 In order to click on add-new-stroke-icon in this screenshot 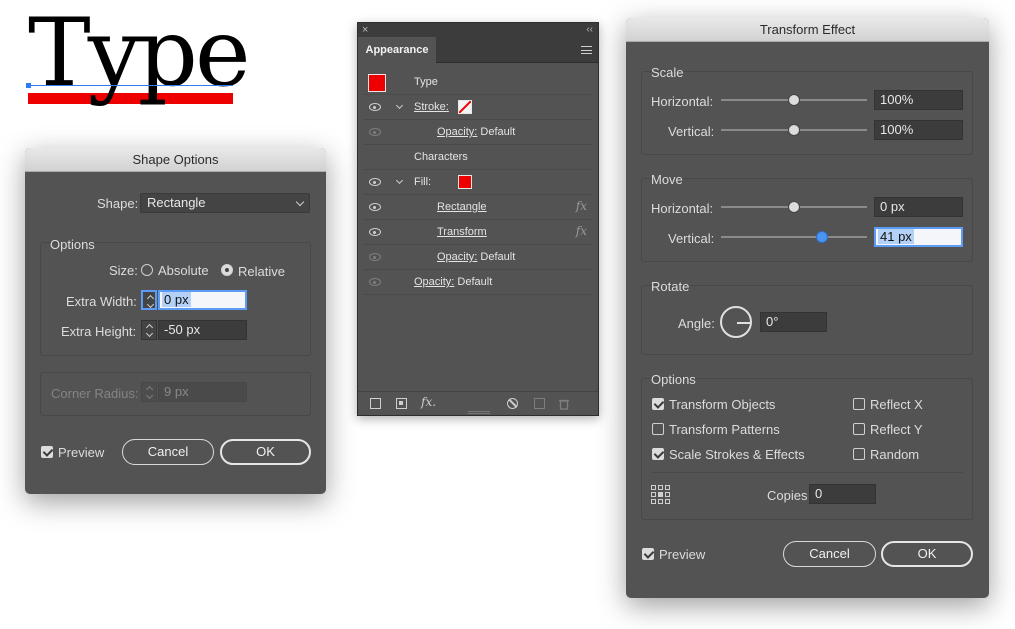, I will do `click(375, 403)`.